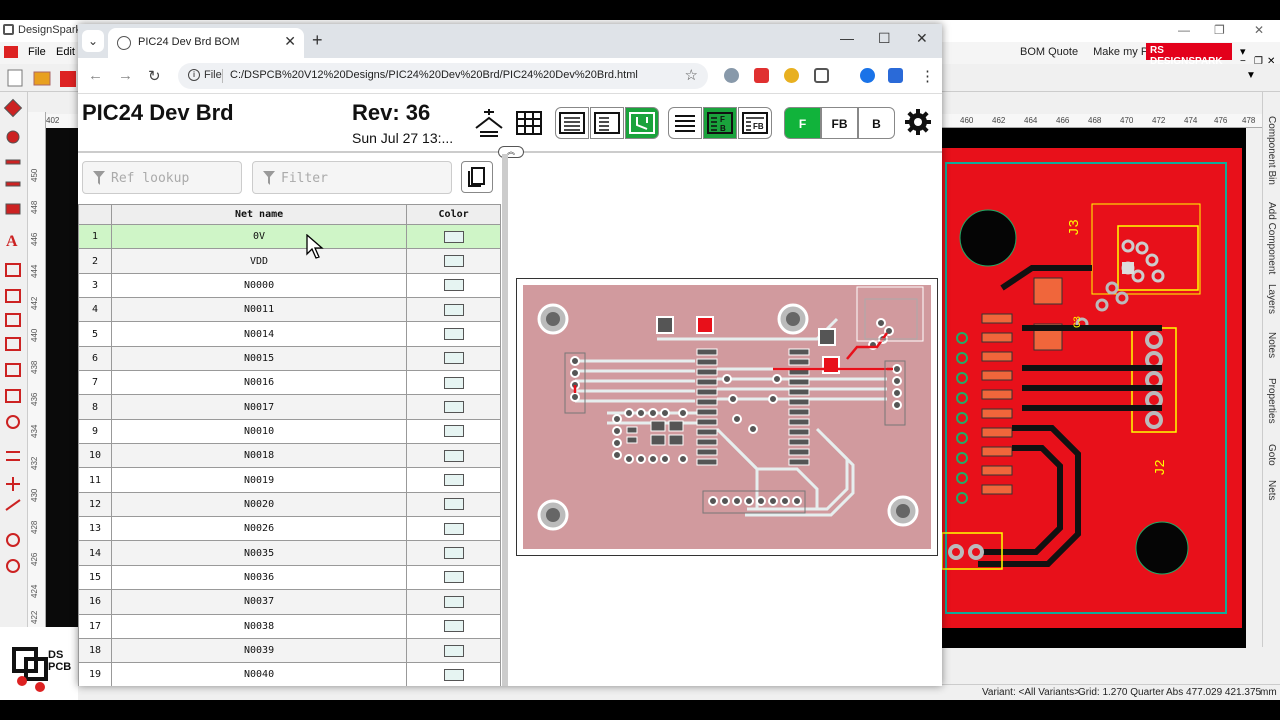 The width and height of the screenshot is (1280, 720). What do you see at coordinates (289, 334) in the screenshot?
I see `table-row: 5 N0014` at bounding box center [289, 334].